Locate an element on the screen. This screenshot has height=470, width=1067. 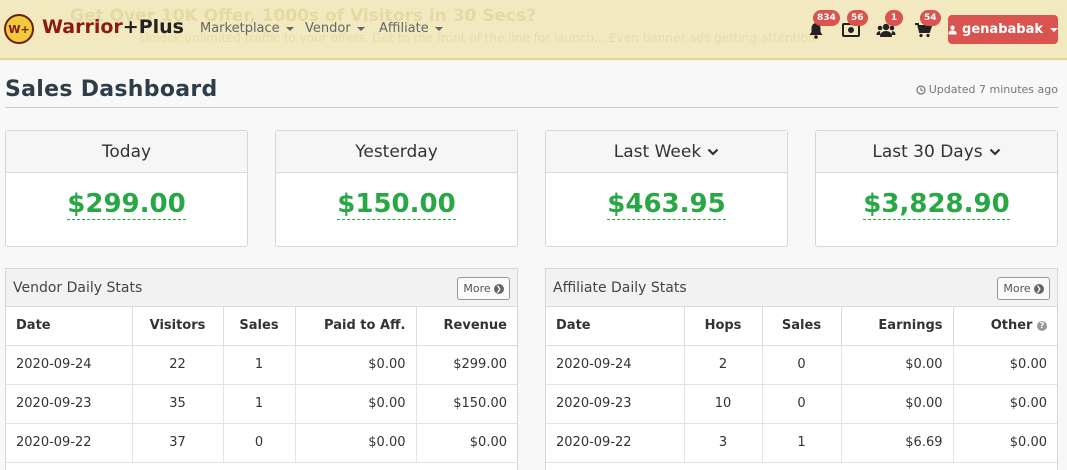
nav-menu-label: Marketplace is located at coordinates (240, 28).